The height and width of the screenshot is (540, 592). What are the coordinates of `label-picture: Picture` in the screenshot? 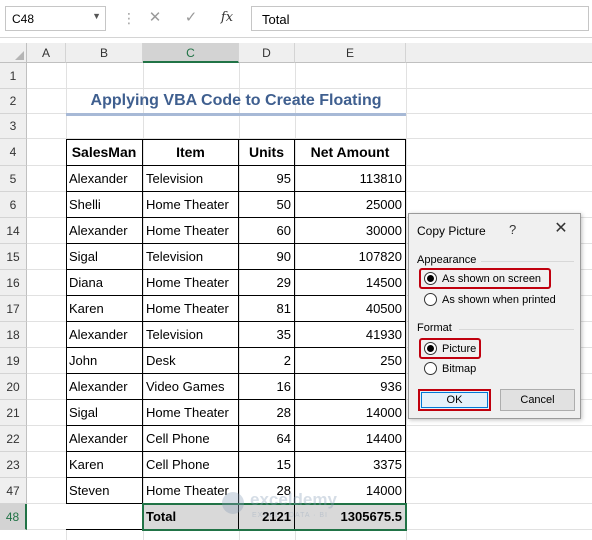 It's located at (459, 349).